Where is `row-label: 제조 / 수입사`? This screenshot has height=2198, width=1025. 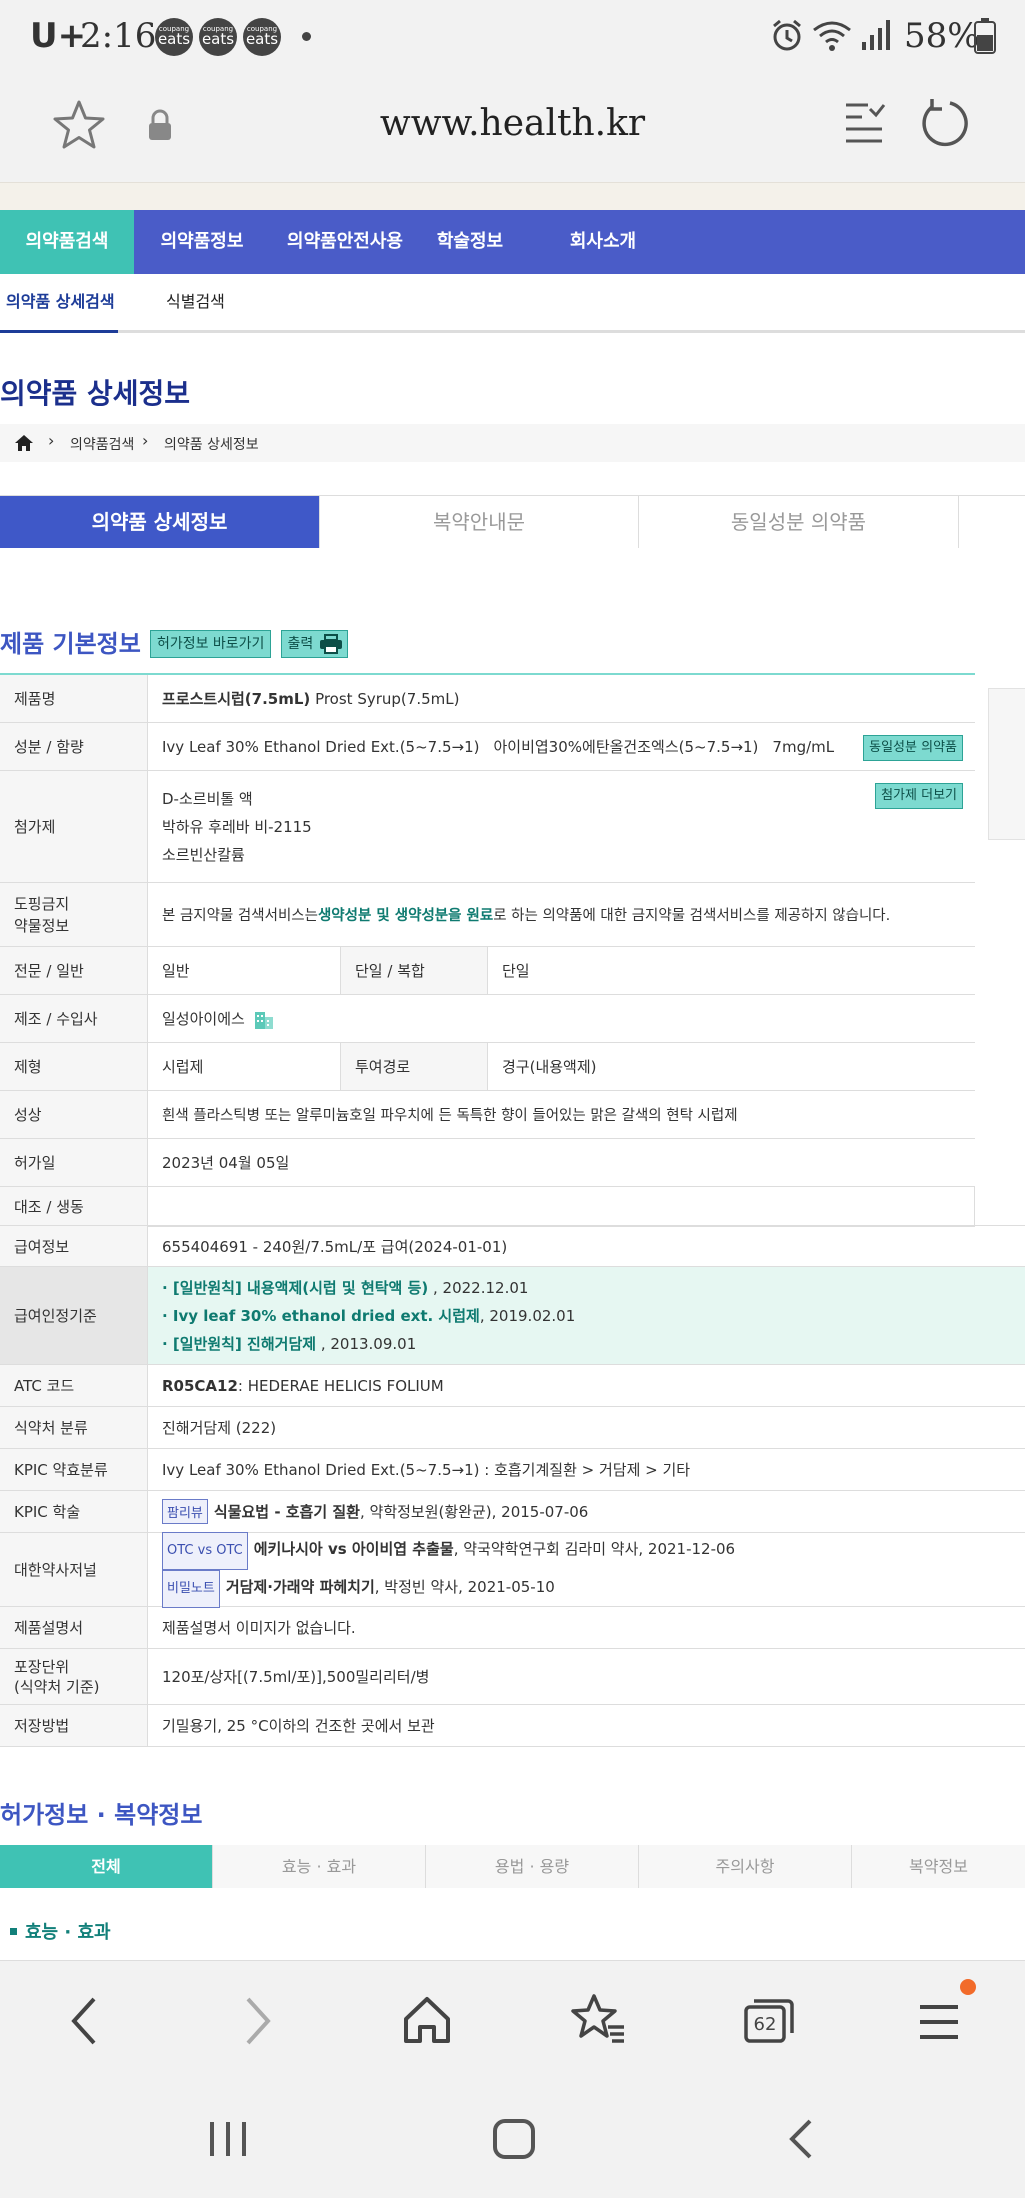 row-label: 제조 / 수입사 is located at coordinates (74, 1018).